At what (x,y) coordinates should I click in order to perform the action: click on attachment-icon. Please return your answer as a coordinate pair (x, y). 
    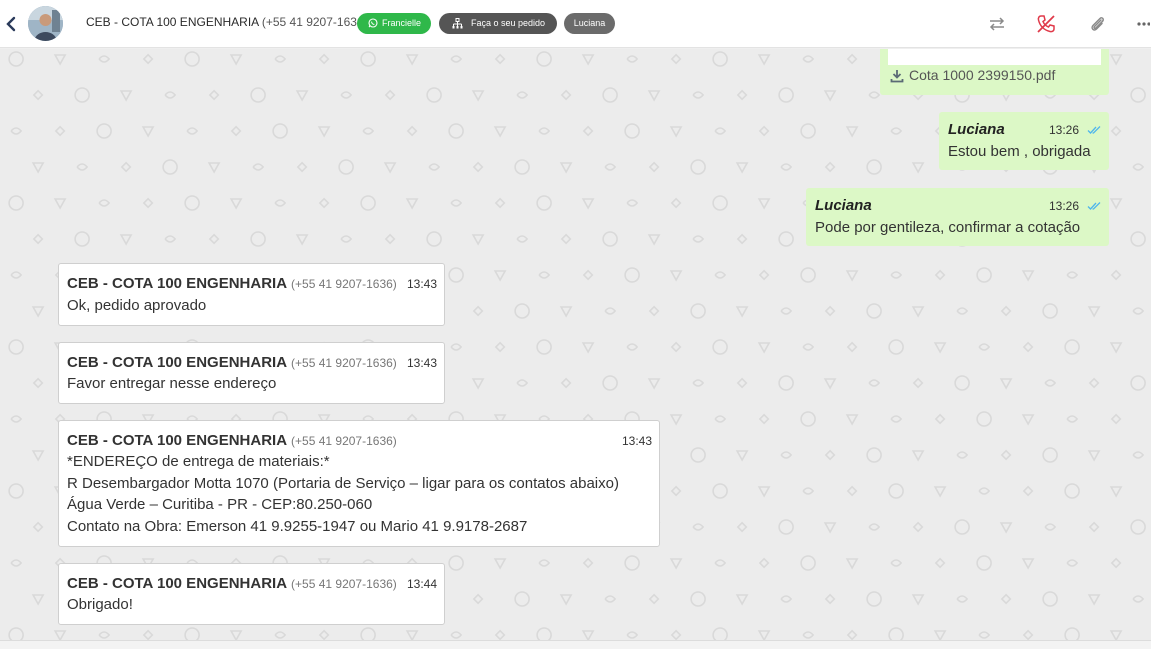
    Looking at the image, I should click on (1097, 24).